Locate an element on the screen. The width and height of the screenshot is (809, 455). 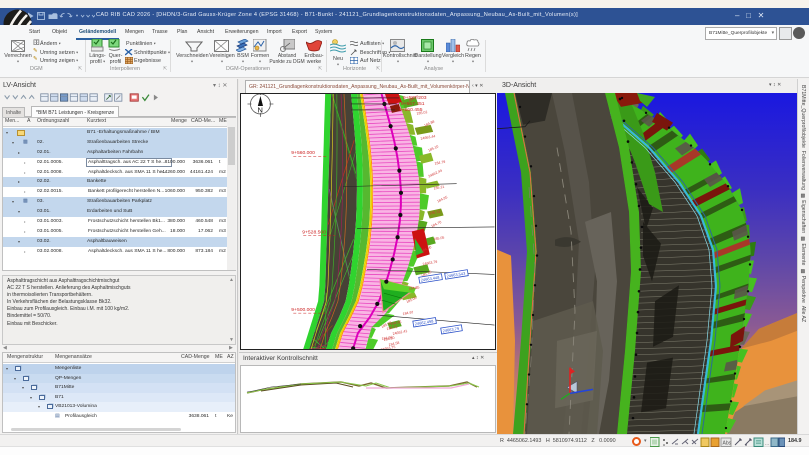
svg-text: 184.72 is located at coordinates (392, 328).